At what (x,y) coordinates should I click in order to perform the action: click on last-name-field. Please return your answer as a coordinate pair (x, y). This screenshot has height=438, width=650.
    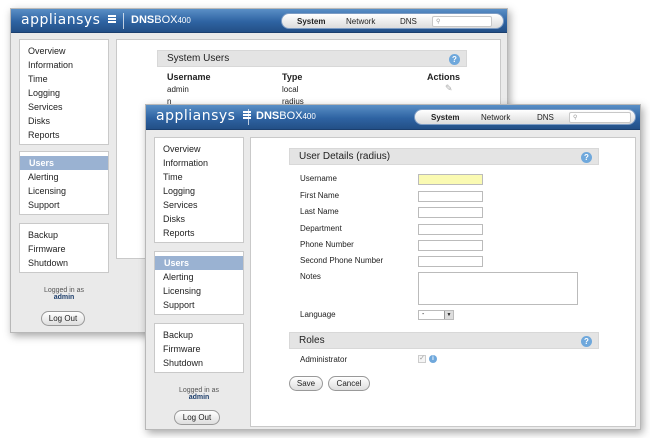
    Looking at the image, I should click on (450, 212).